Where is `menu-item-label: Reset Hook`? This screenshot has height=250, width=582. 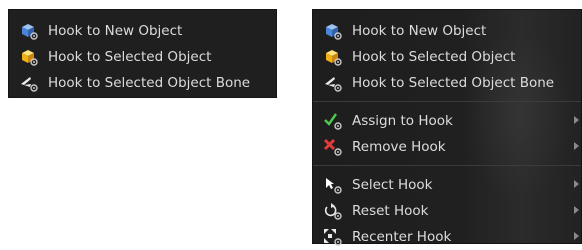 menu-item-label: Reset Hook is located at coordinates (390, 211).